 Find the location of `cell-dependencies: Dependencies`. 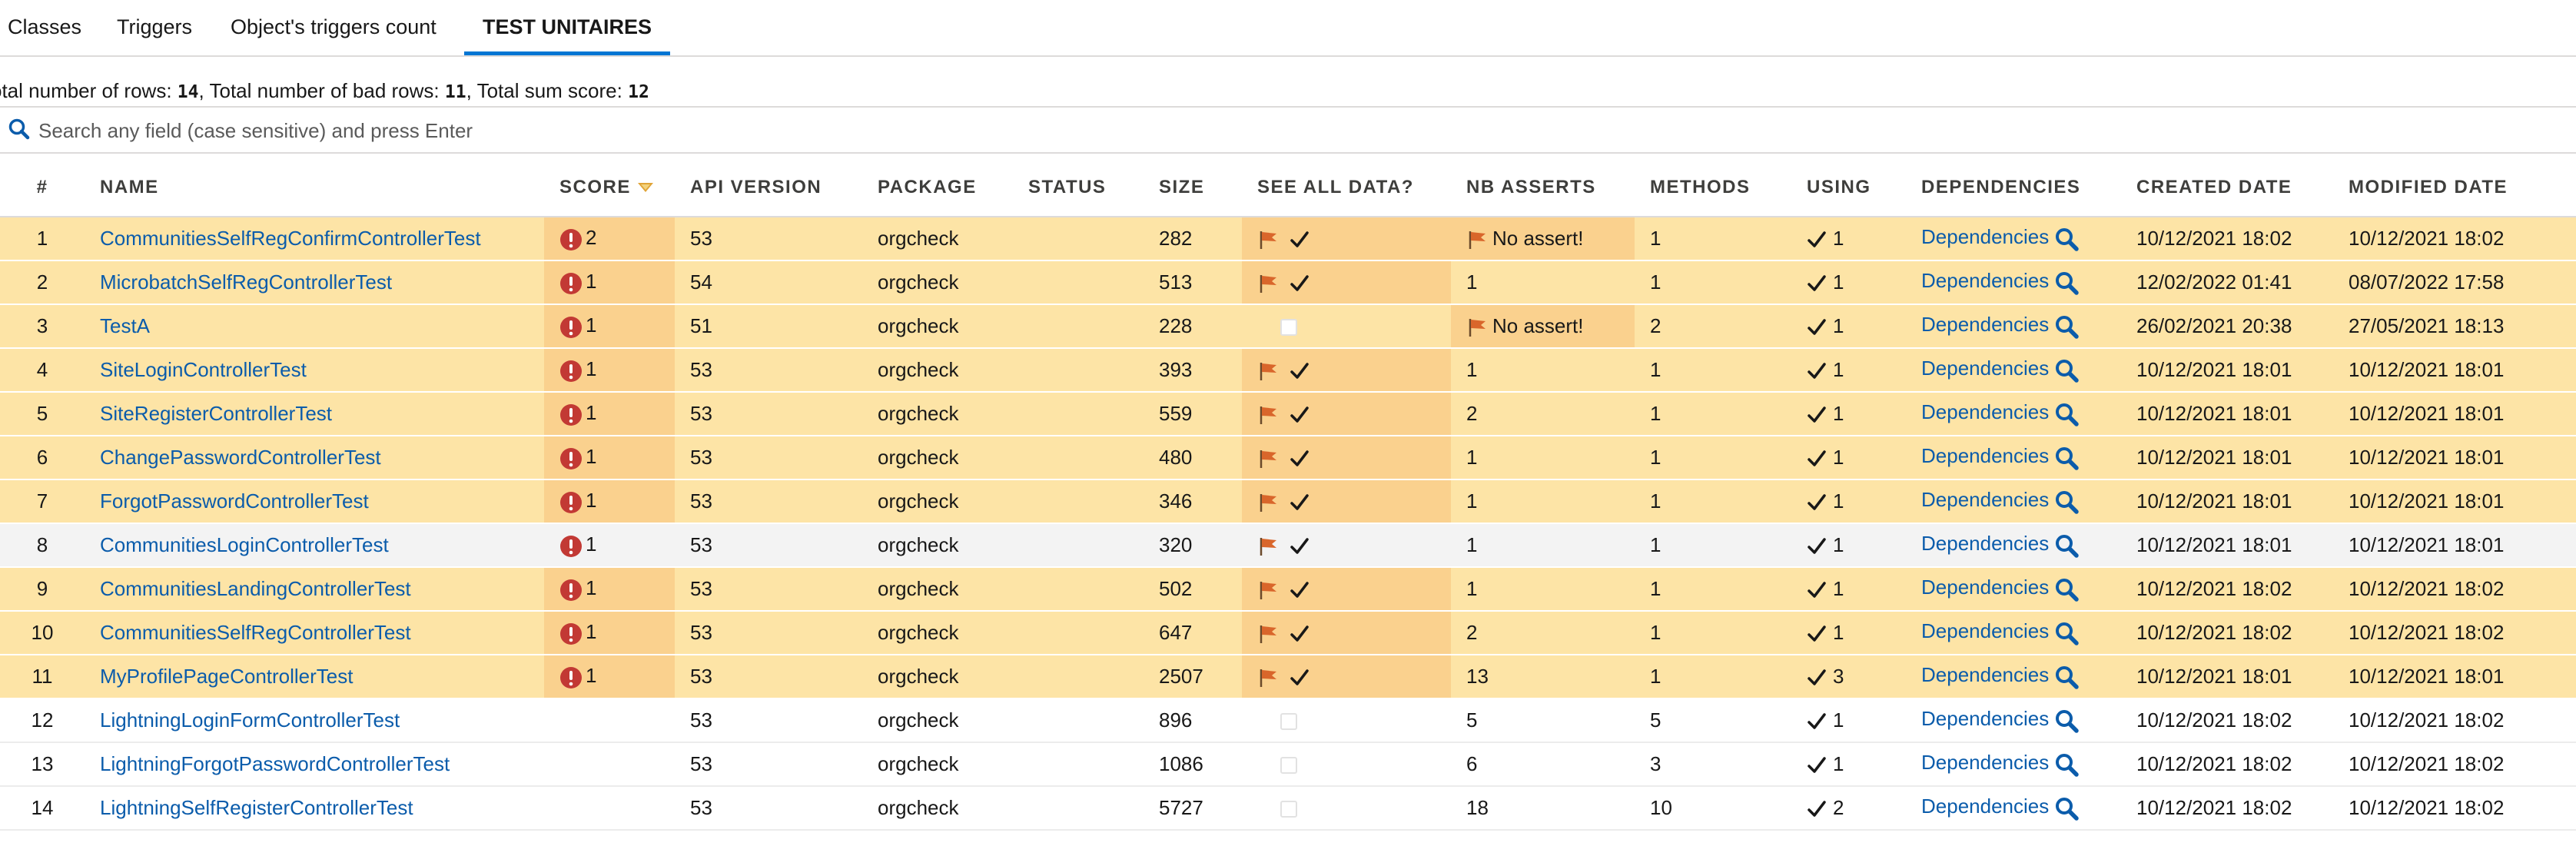

cell-dependencies: Dependencies is located at coordinates (2013, 282).